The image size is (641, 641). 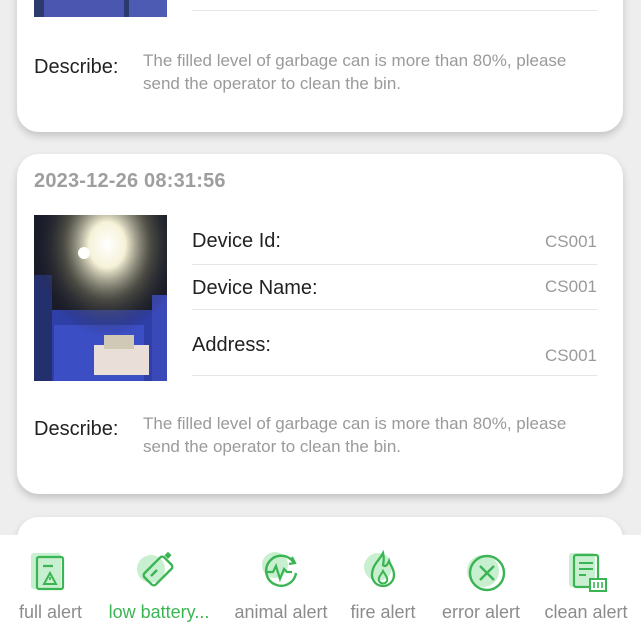 I want to click on address-label: Address:, so click(x=231, y=345).